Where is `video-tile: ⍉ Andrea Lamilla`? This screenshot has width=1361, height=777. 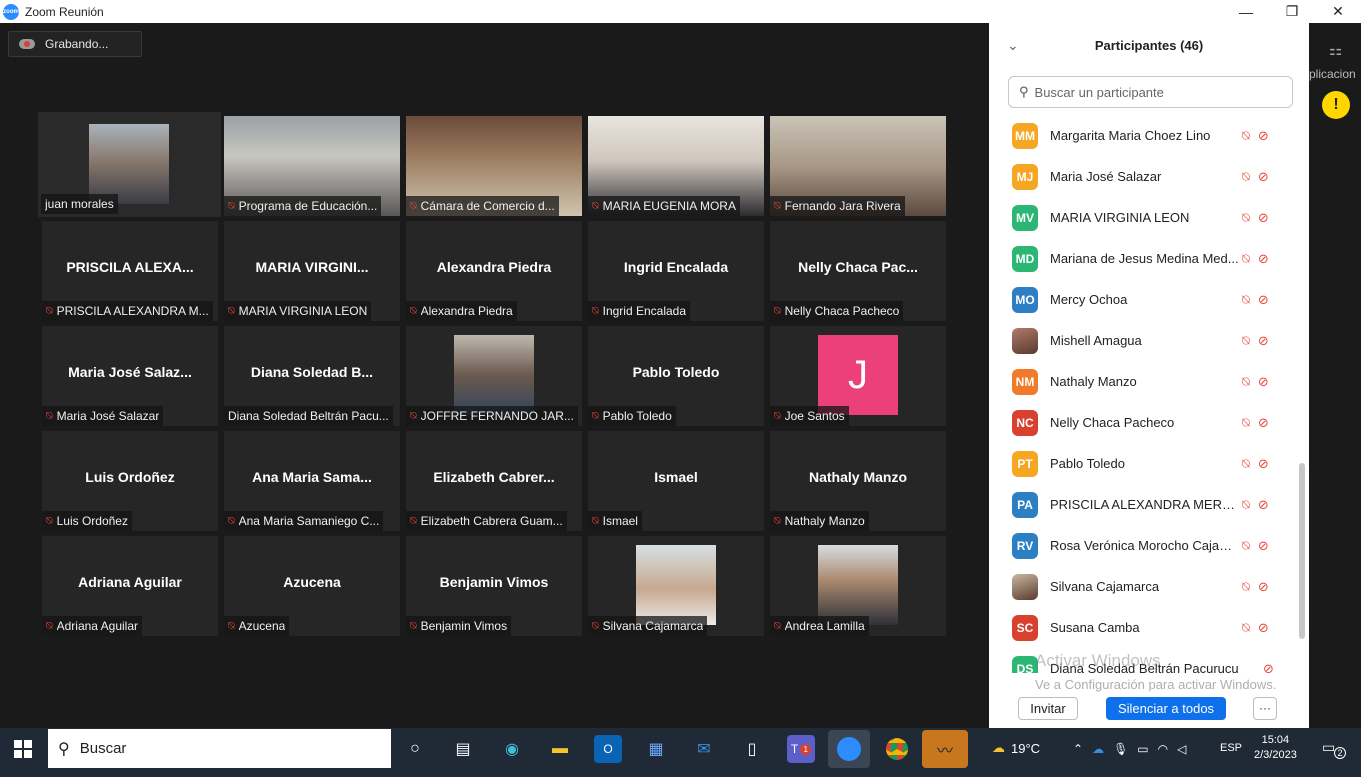
video-tile: ⍉ Andrea Lamilla is located at coordinates (858, 586).